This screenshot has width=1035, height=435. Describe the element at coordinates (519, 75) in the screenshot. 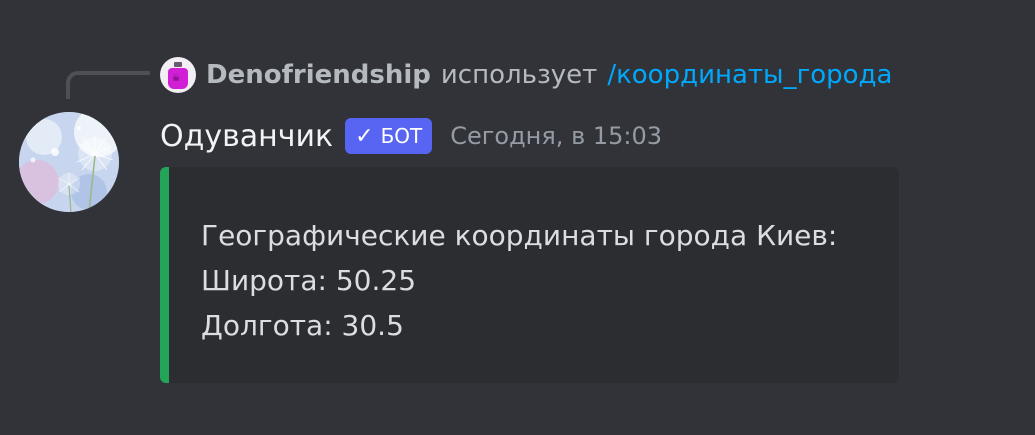

I see `reply-action-text: использует` at that location.